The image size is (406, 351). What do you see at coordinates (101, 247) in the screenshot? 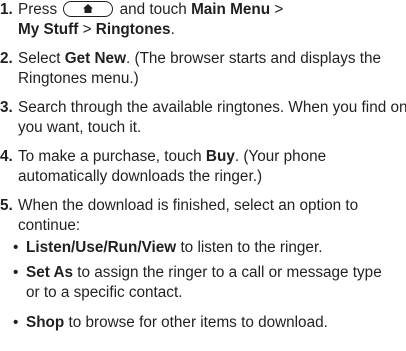
I see `option-listen-use-run-view: Listen/Use/Run/View` at bounding box center [101, 247].